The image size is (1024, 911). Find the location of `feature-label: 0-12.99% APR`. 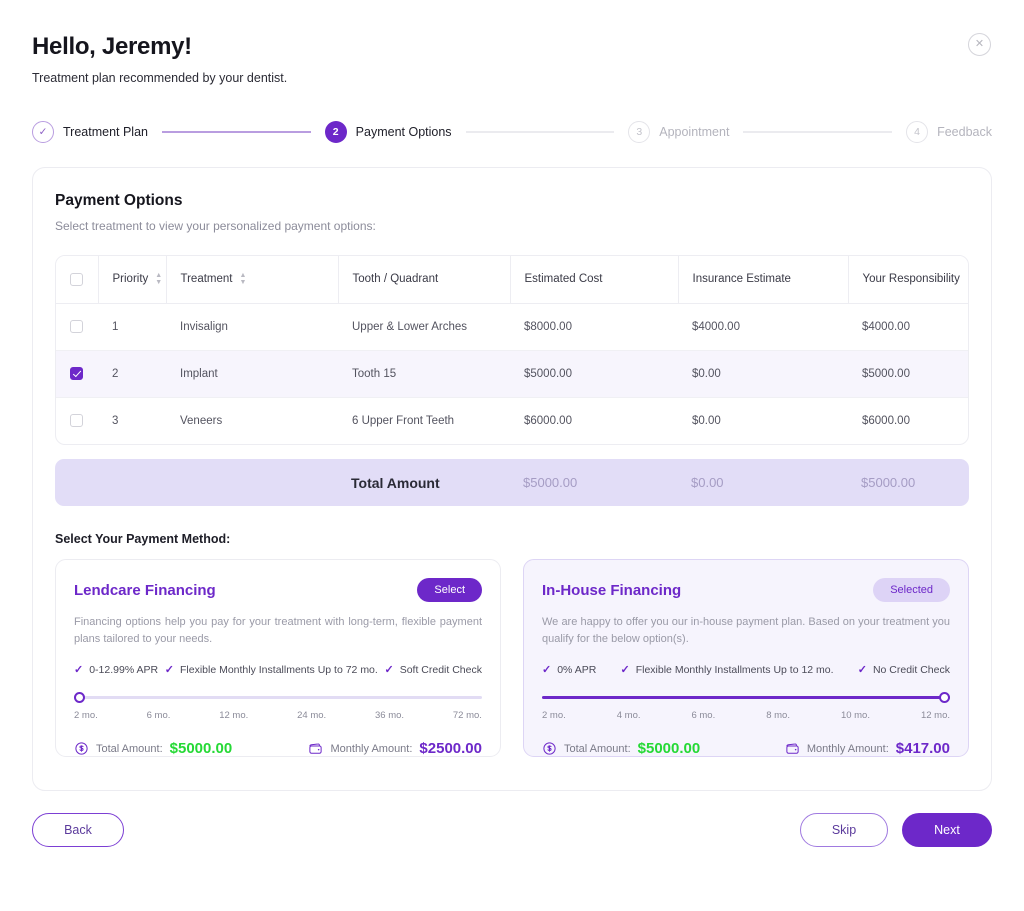

feature-label: 0-12.99% APR is located at coordinates (124, 669).